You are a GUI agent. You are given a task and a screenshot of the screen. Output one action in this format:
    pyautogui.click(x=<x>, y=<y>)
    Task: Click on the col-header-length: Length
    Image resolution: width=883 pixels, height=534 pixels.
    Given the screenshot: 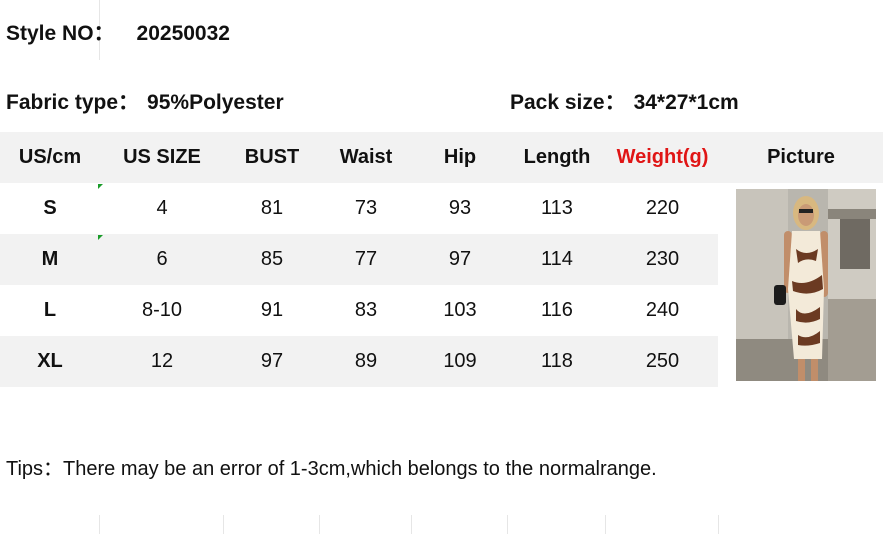 What is the action you would take?
    pyautogui.click(x=557, y=157)
    